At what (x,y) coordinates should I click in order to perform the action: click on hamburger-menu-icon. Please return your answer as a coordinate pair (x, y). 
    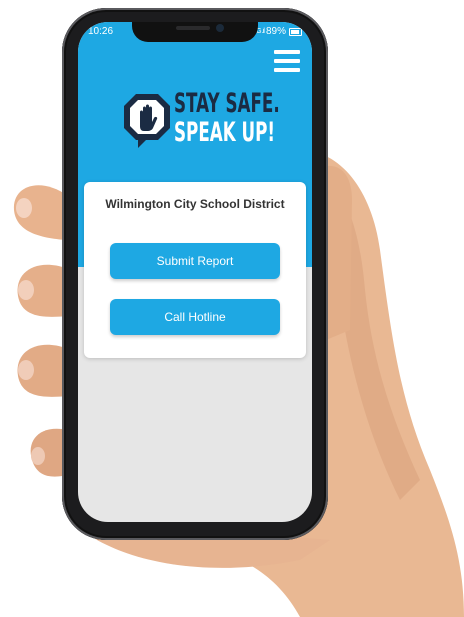
    Looking at the image, I should click on (287, 61).